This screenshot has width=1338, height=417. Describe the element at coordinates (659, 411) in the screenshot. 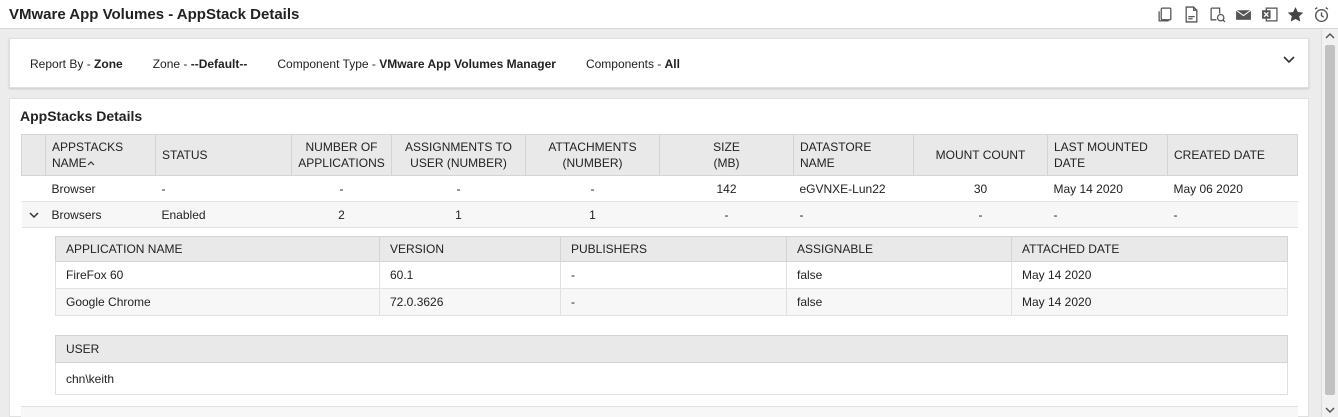

I see `table-bottom-edge` at that location.